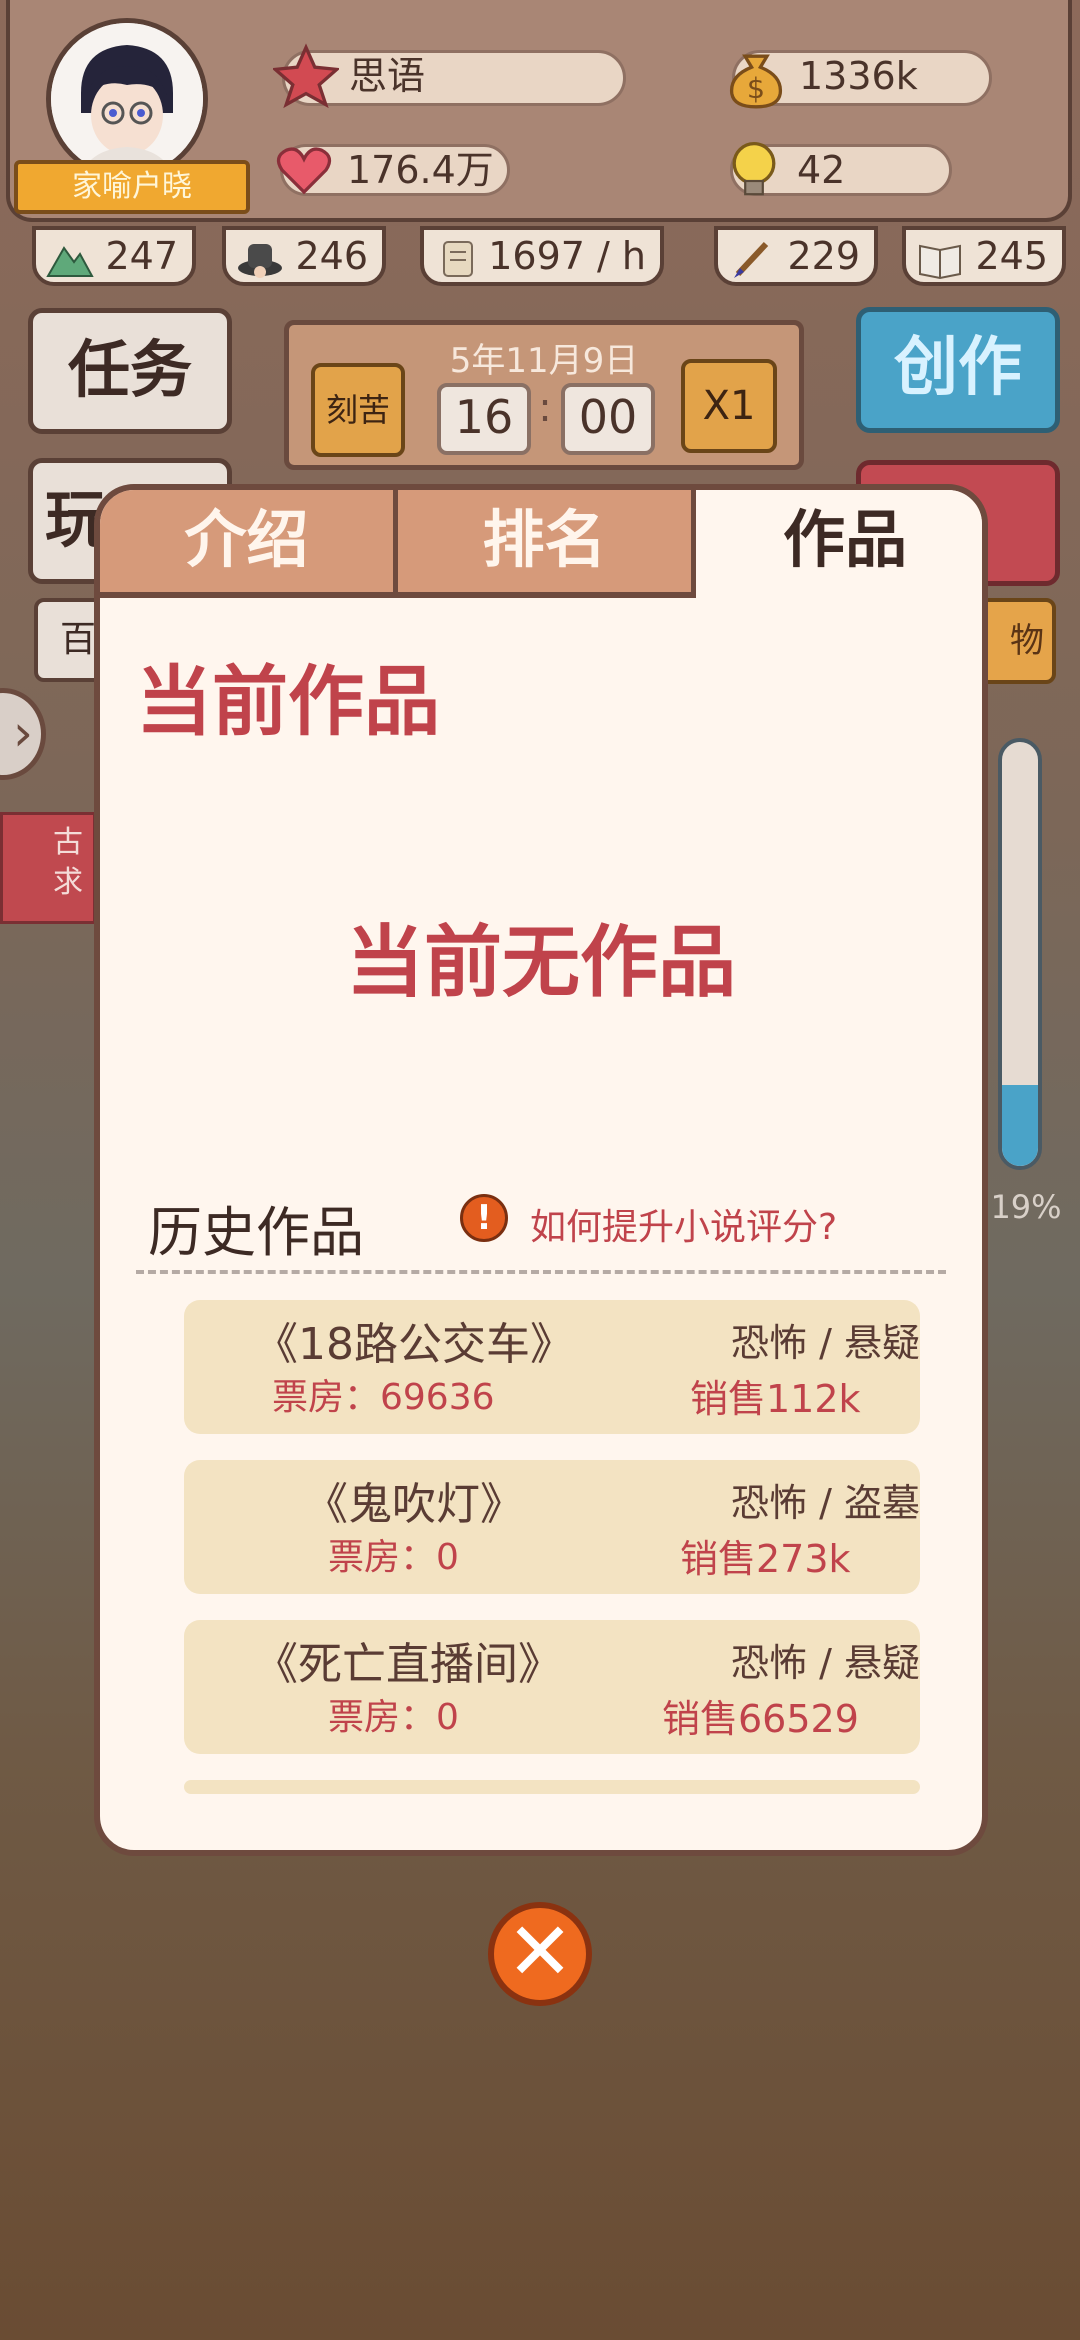  Describe the element at coordinates (839, 544) in the screenshot. I see `tab-works: 作品` at that location.